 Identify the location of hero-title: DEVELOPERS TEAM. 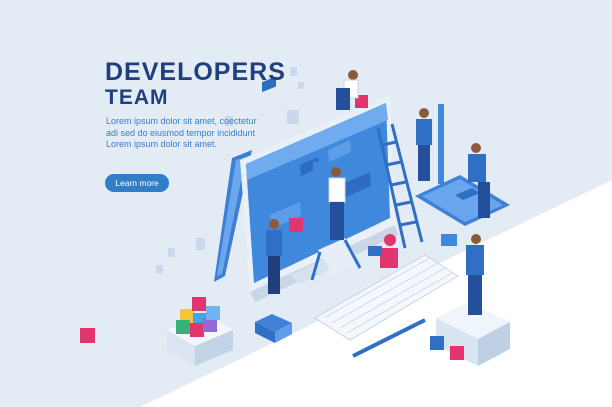
(195, 84).